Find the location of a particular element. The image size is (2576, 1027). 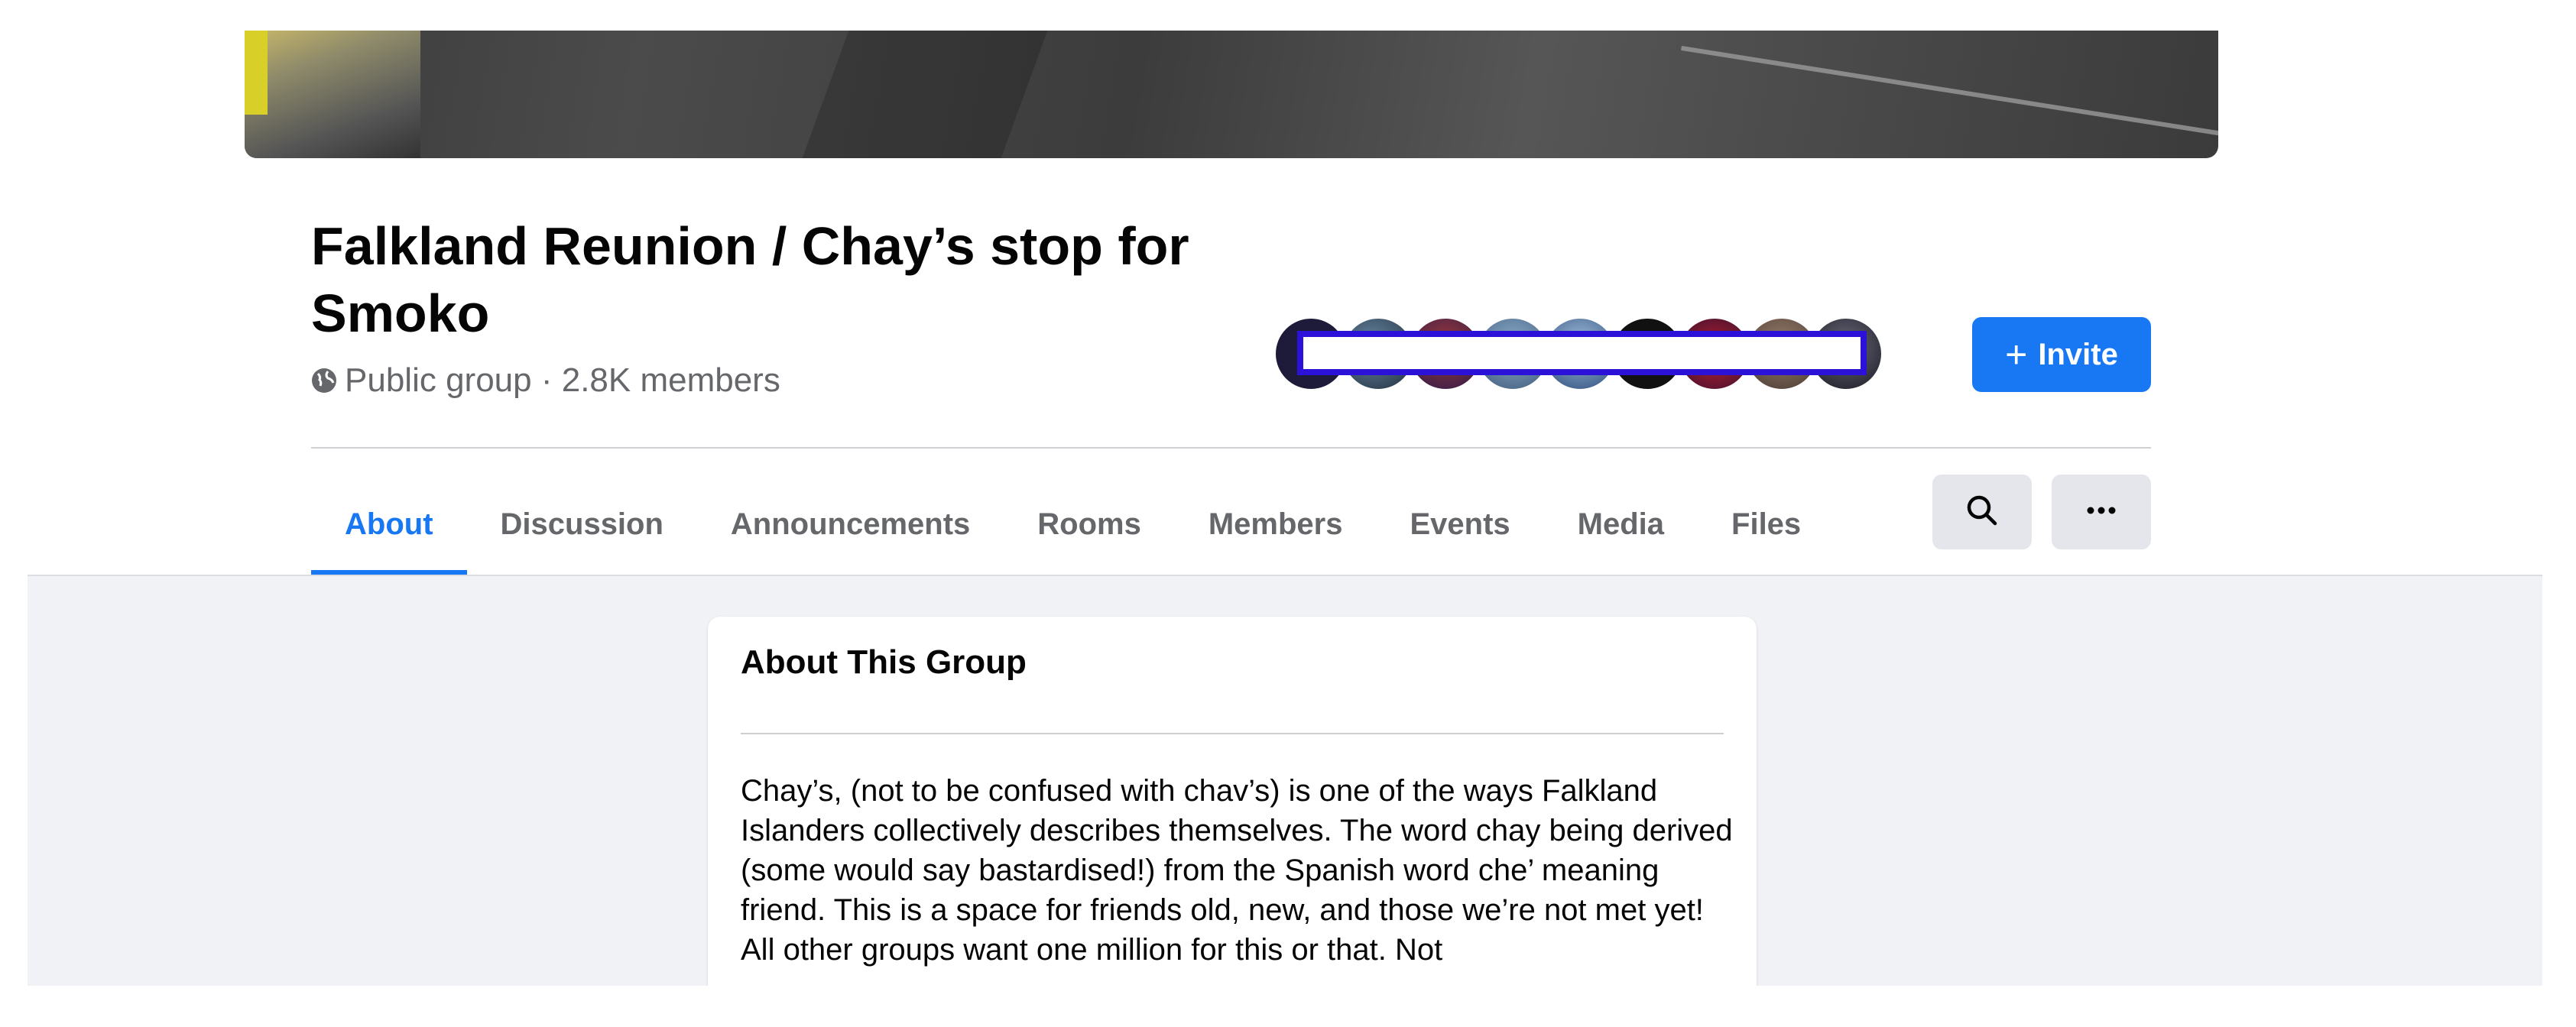

tab-members: Members is located at coordinates (1276, 524).